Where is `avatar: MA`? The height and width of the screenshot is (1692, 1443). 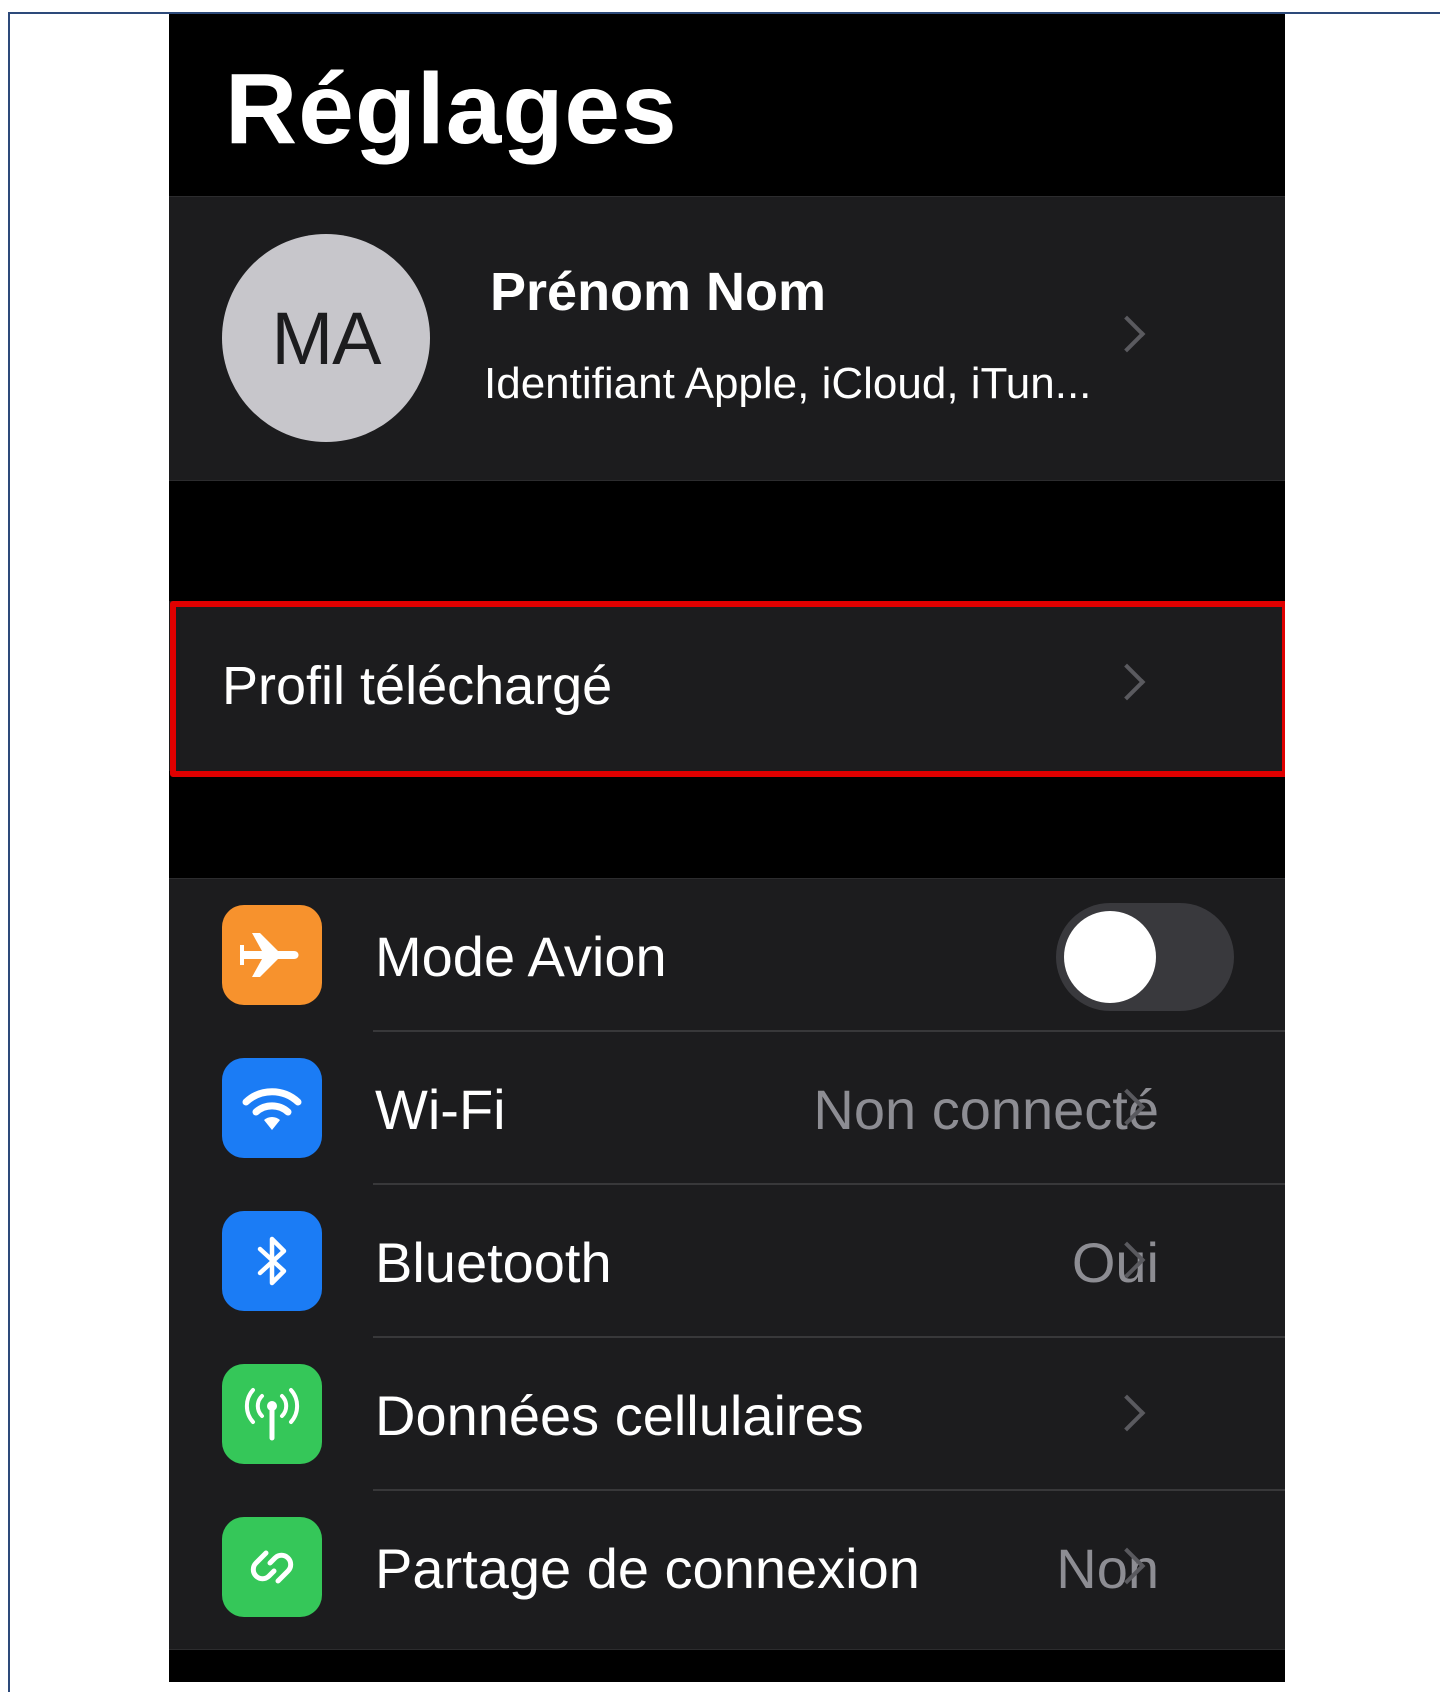 avatar: MA is located at coordinates (326, 338).